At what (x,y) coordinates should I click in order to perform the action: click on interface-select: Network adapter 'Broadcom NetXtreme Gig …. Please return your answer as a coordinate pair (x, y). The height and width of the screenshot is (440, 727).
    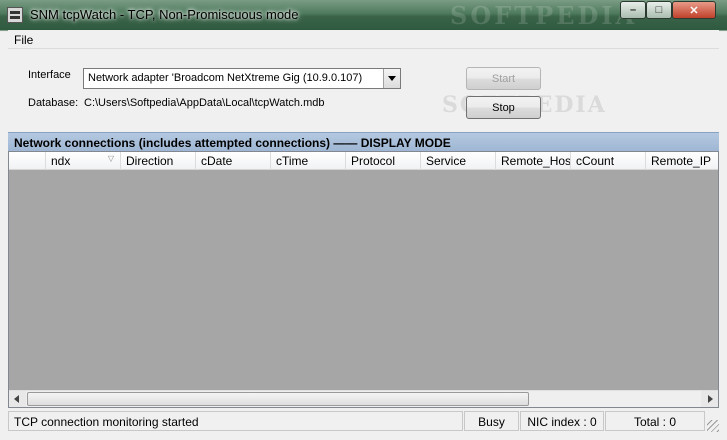
    Looking at the image, I should click on (242, 78).